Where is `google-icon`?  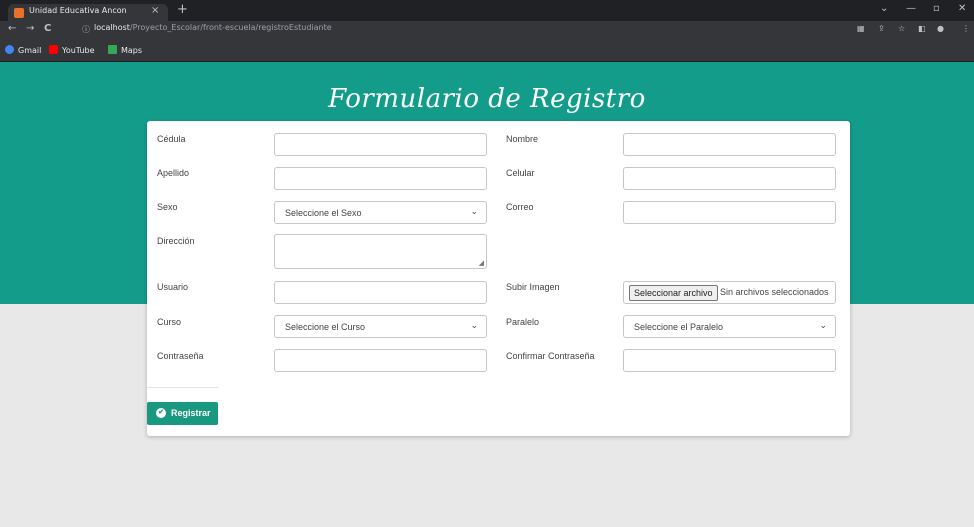 google-icon is located at coordinates (9, 49).